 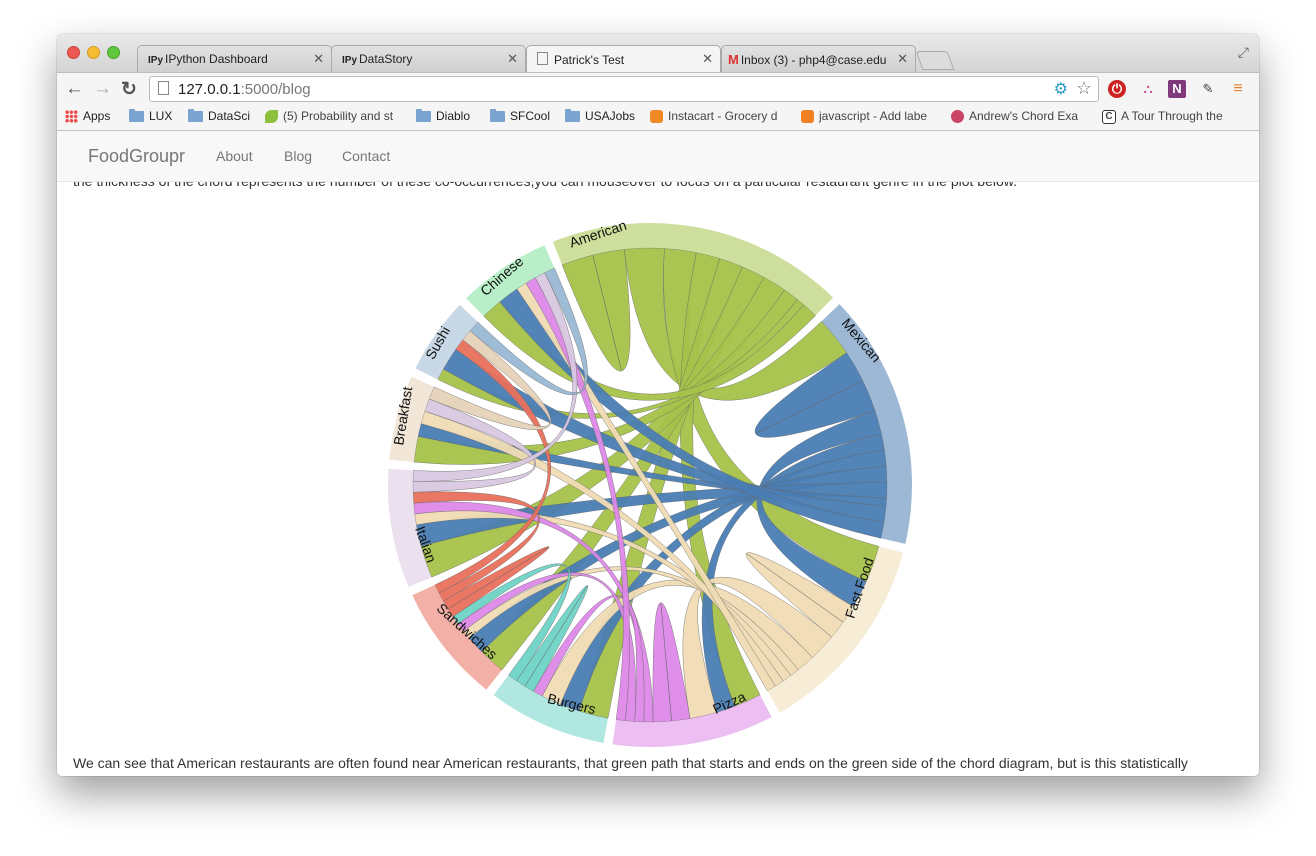 What do you see at coordinates (234, 156) in the screenshot?
I see `nav-about: About` at bounding box center [234, 156].